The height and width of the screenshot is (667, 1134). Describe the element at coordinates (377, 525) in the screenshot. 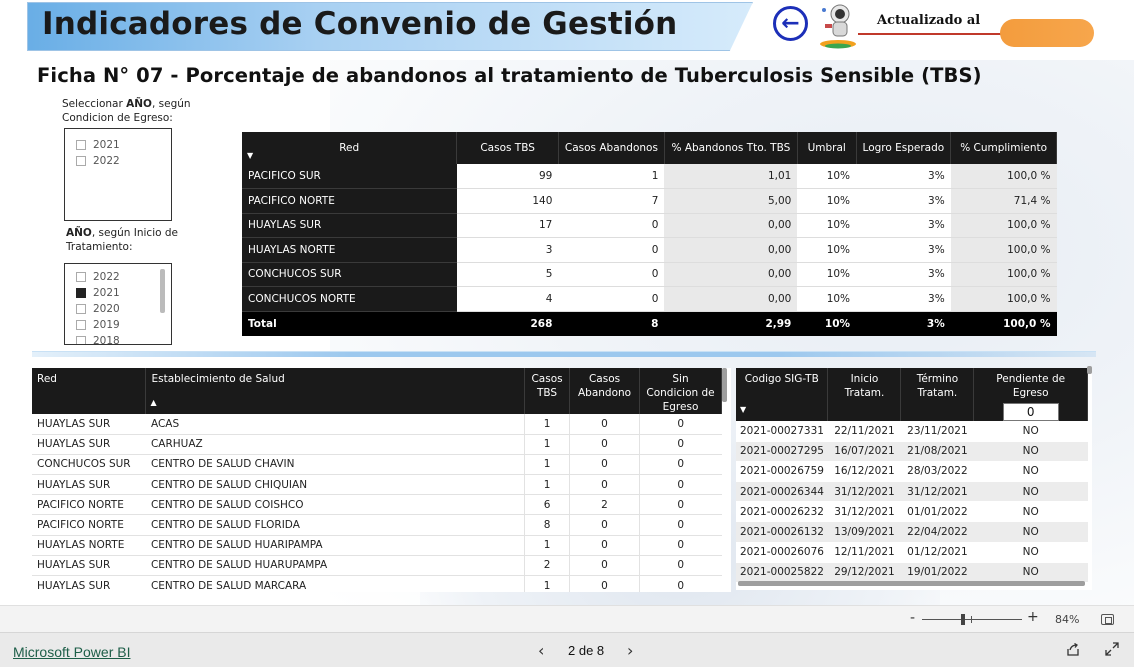

I see `table-row: PACIFICO NORTE CENTRO DE SALUD FLORIDA 8 0 0` at that location.